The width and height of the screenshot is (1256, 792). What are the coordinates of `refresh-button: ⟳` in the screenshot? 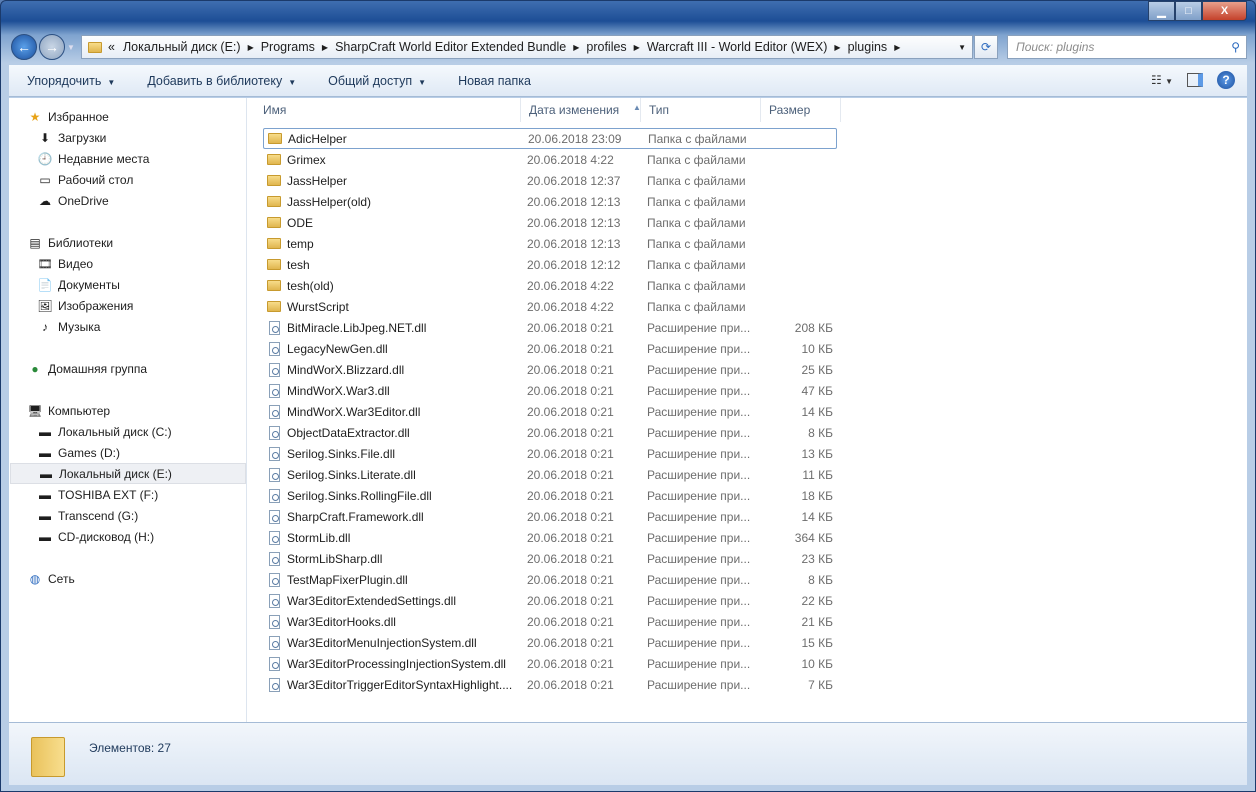 It's located at (986, 47).